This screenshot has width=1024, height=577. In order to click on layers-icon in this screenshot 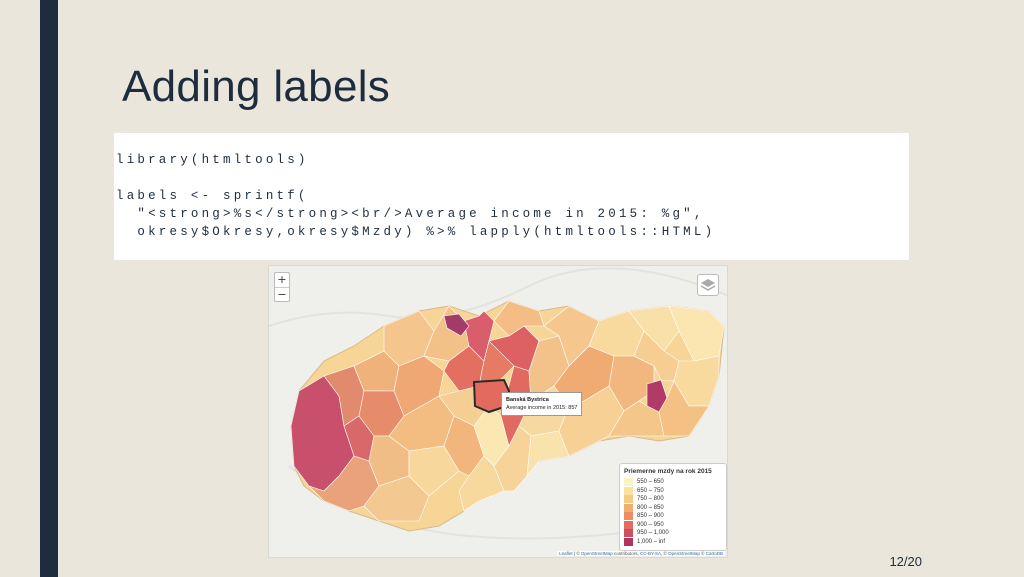, I will do `click(708, 285)`.